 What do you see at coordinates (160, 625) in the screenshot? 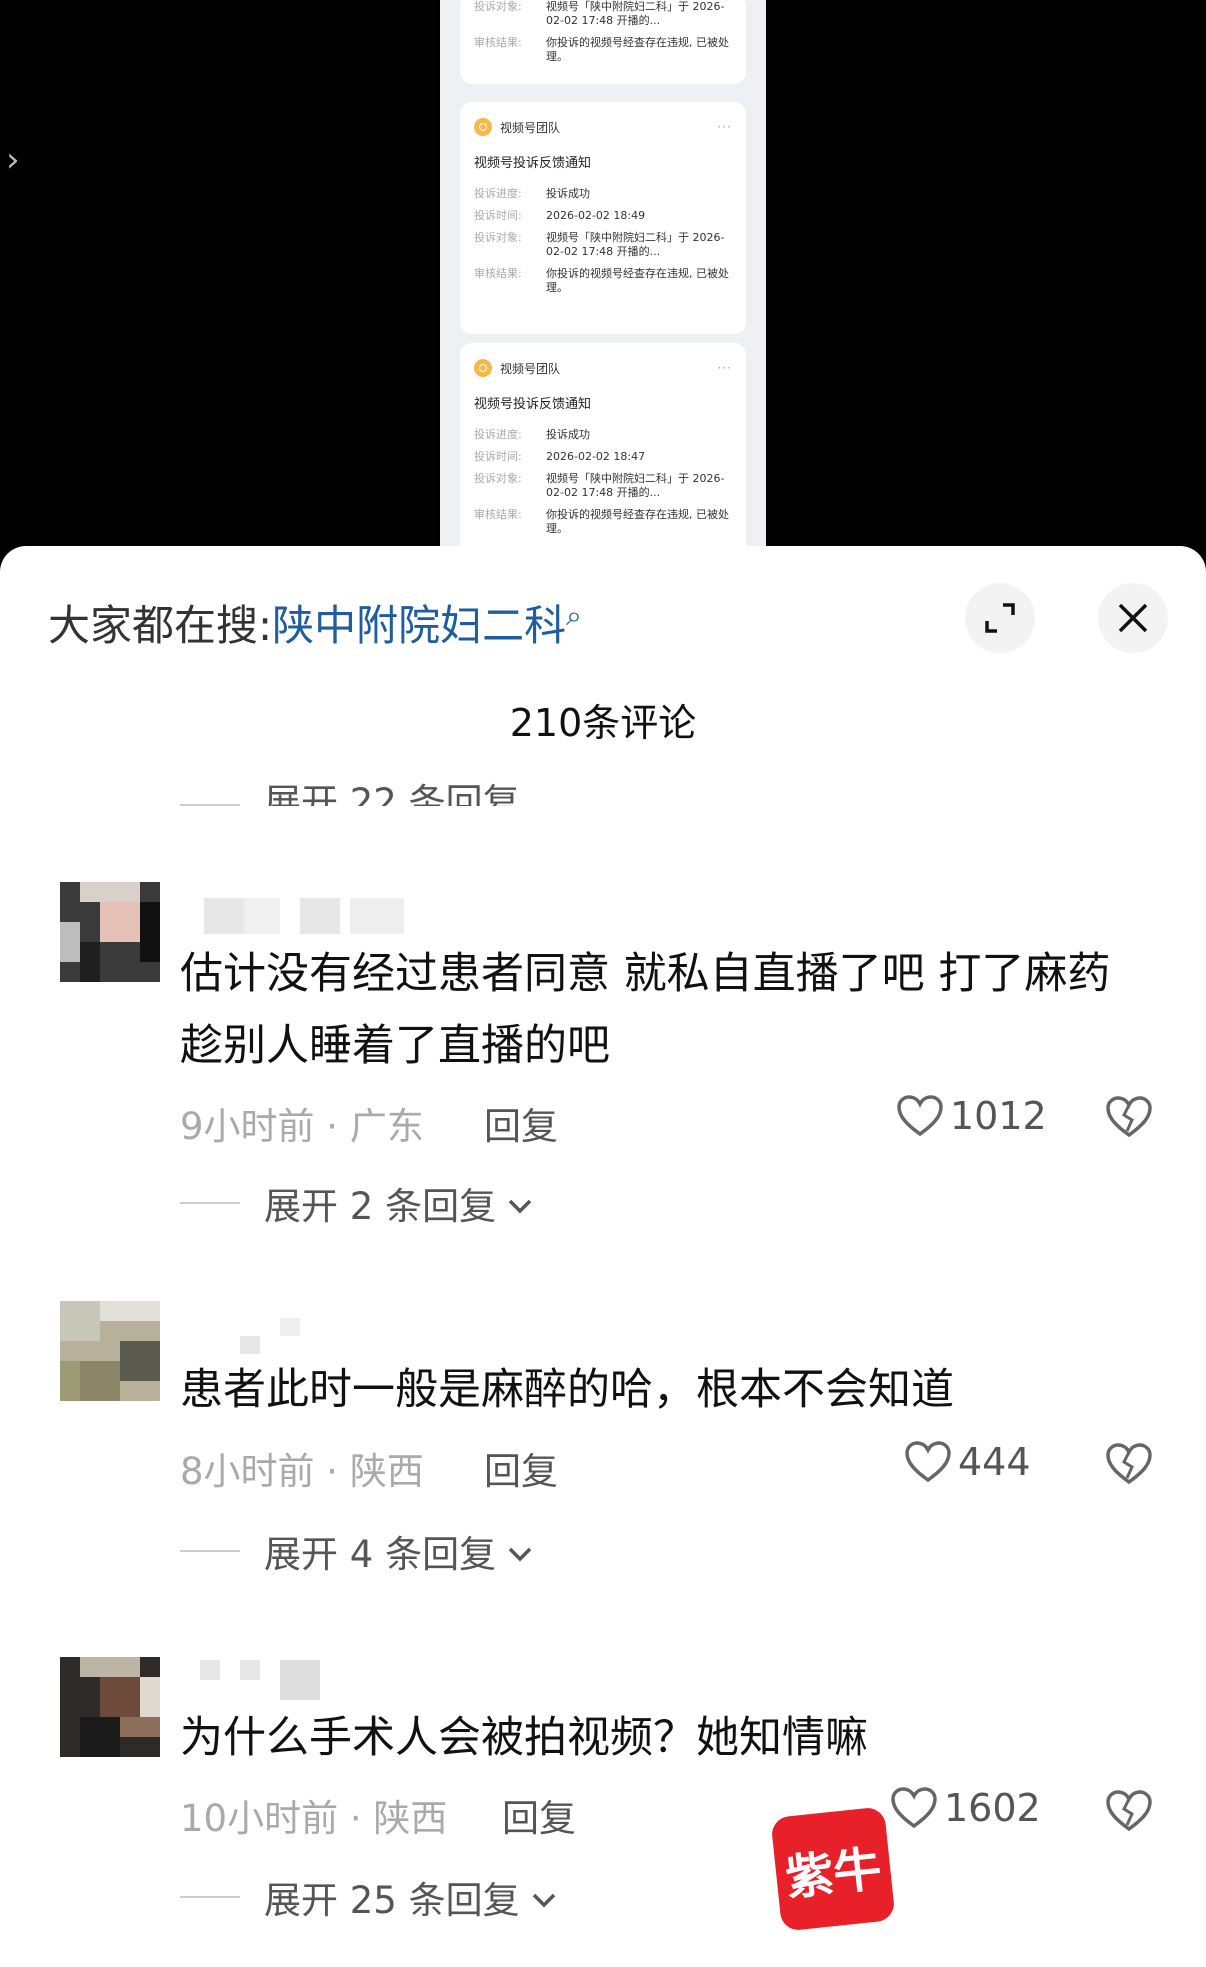
I see `search-prefix: 大家都在搜:` at bounding box center [160, 625].